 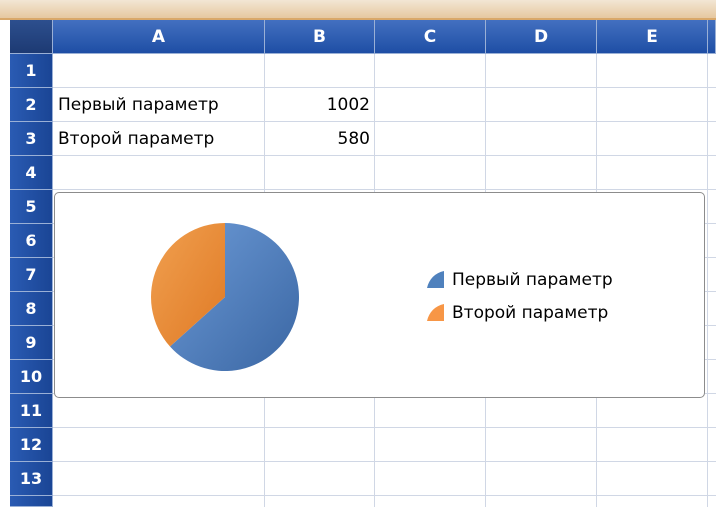 I want to click on legend-label-series-1: Первый параметр, so click(x=532, y=279).